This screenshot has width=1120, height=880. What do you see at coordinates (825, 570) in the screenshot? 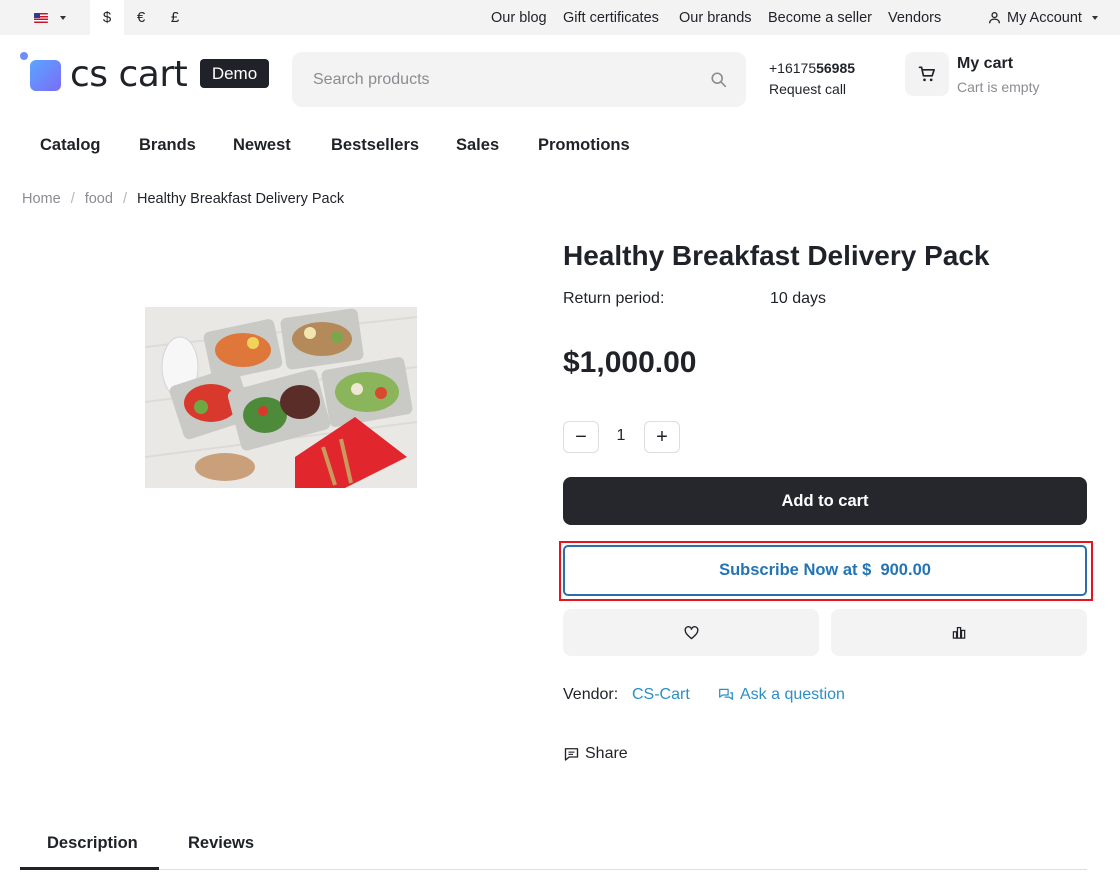
I see `subscribe-button: Subscribe Now at $ 900.00` at bounding box center [825, 570].